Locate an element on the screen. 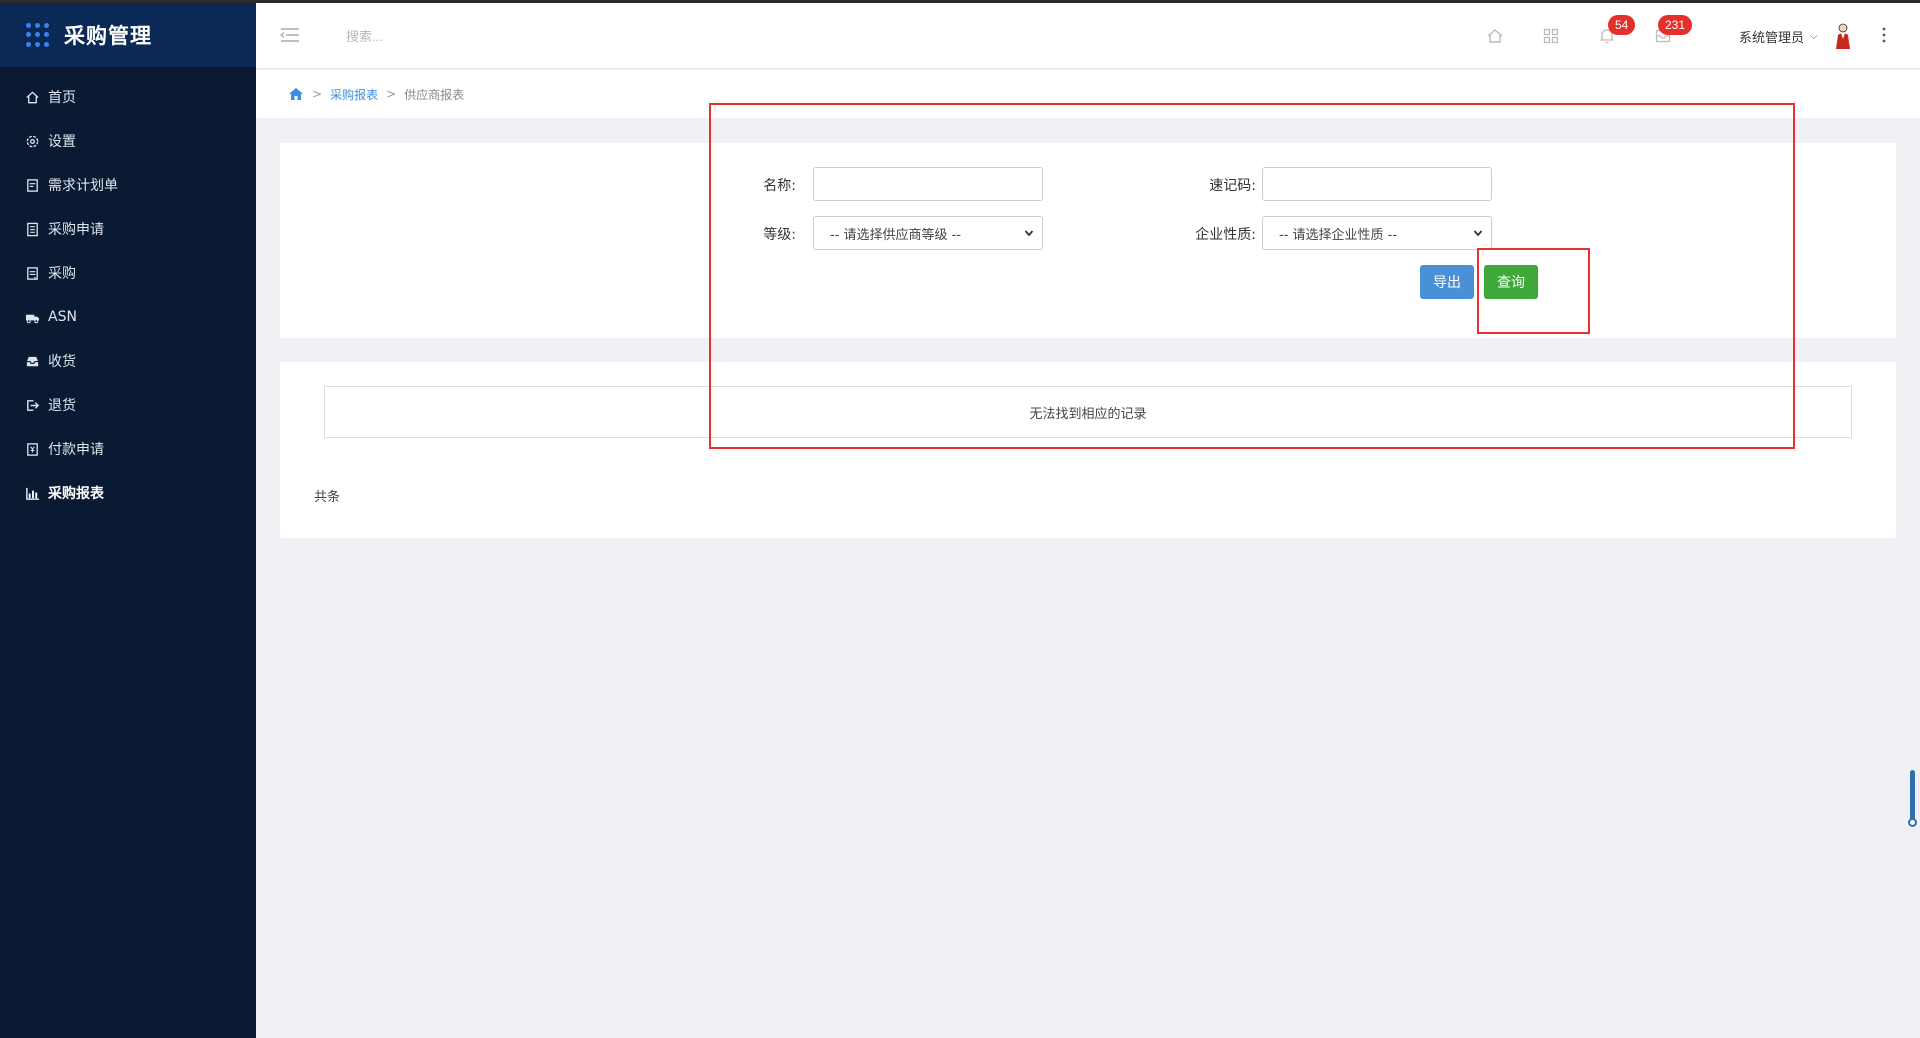 Image resolution: width=1920 pixels, height=1038 pixels. sidebar-item-purchase-report: 采购报表 is located at coordinates (128, 493).